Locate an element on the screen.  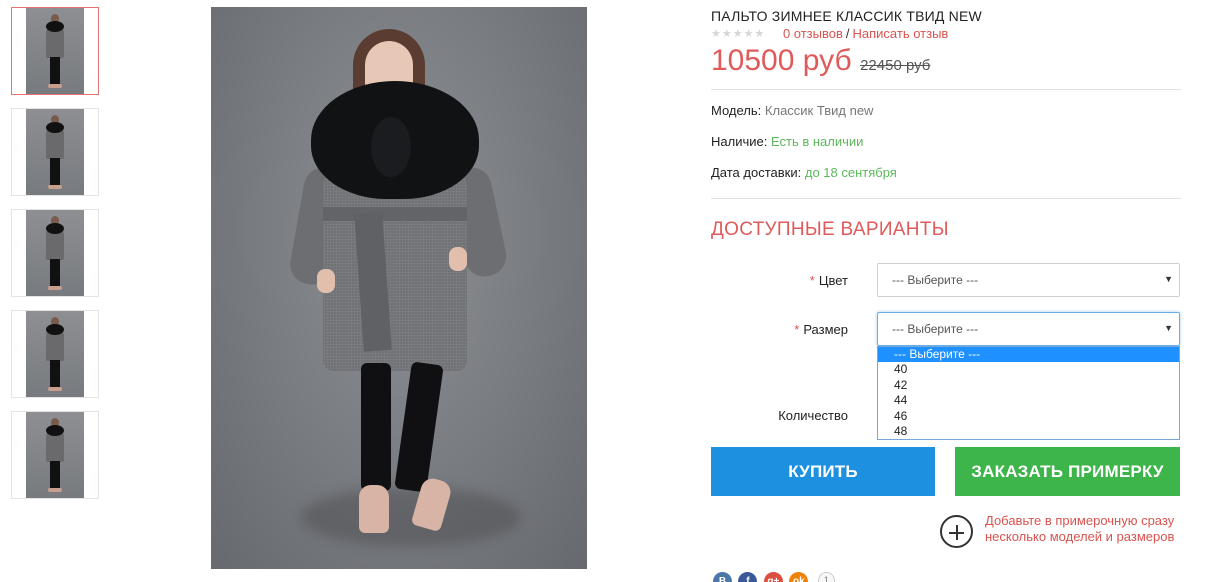
price-row: 10500 руб 22450 руб is located at coordinates (820, 61).